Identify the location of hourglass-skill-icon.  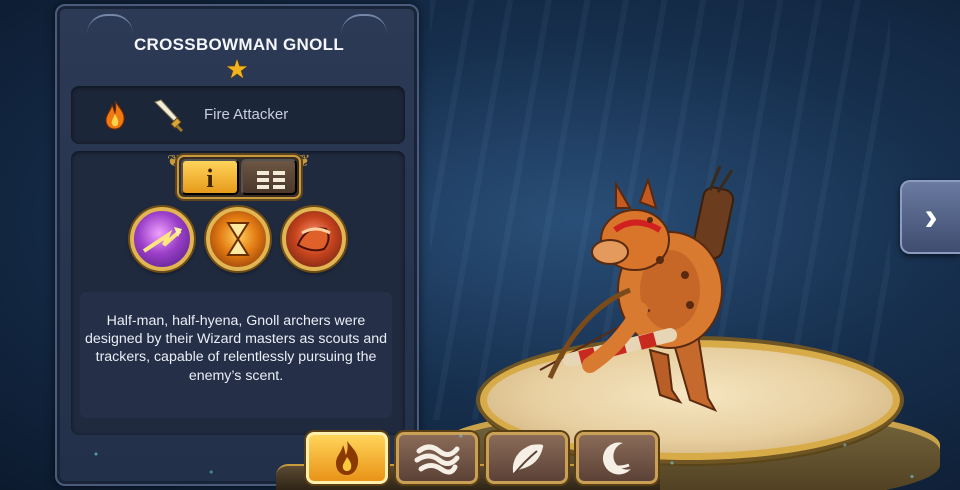
(238, 239).